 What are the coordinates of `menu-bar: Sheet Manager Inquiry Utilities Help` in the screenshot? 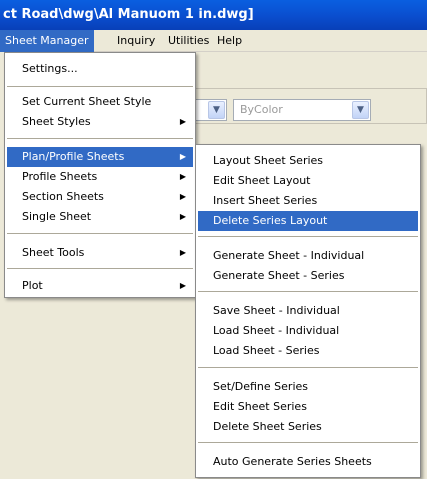 It's located at (213, 41).